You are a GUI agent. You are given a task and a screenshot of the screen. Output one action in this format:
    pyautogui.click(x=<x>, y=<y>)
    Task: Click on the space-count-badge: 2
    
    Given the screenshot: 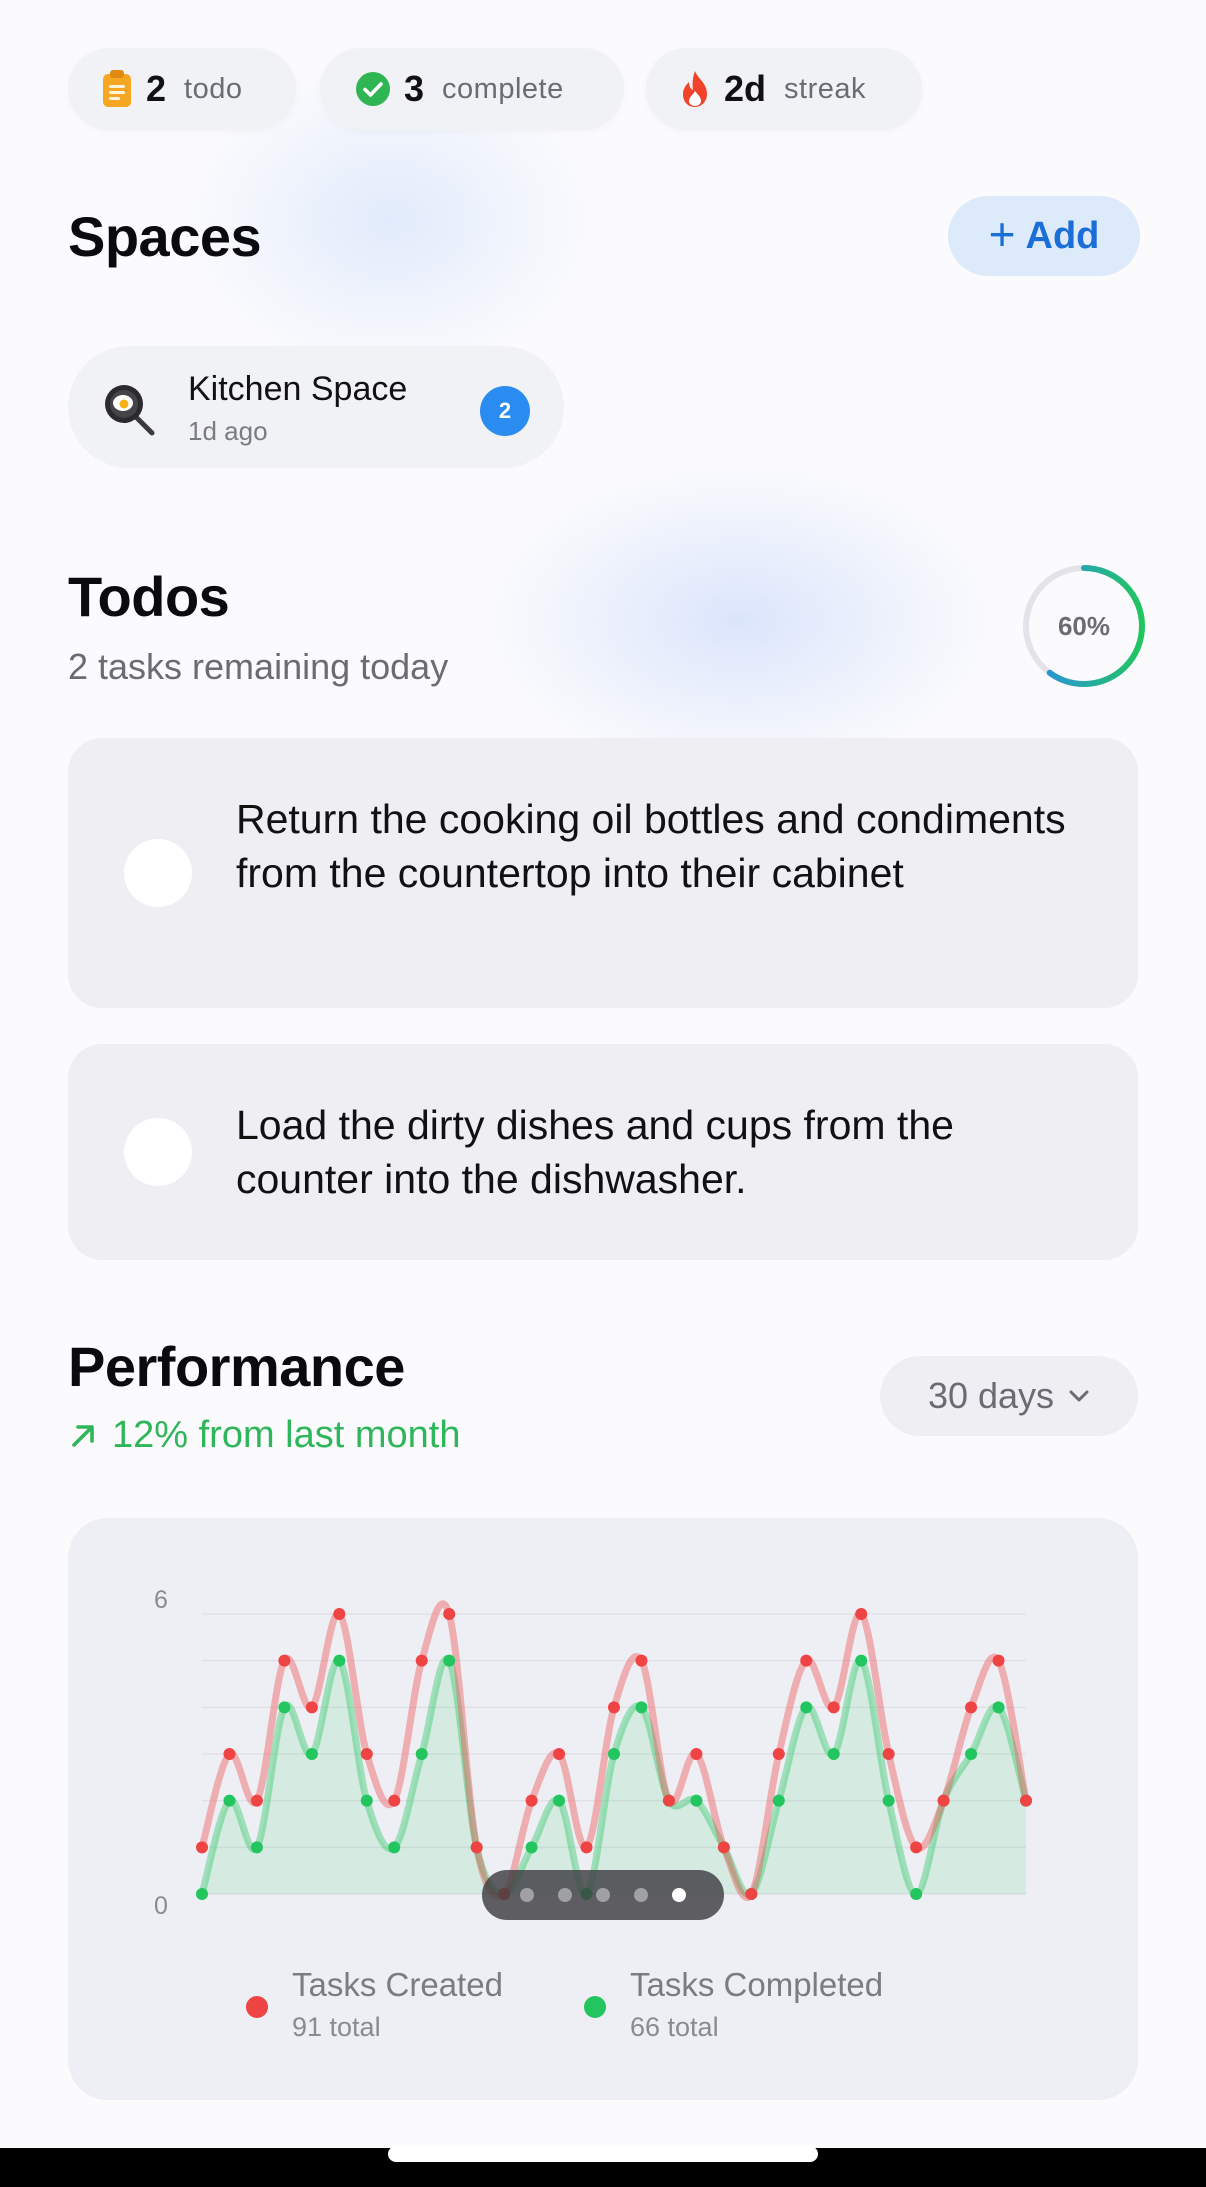 What is the action you would take?
    pyautogui.click(x=505, y=411)
    